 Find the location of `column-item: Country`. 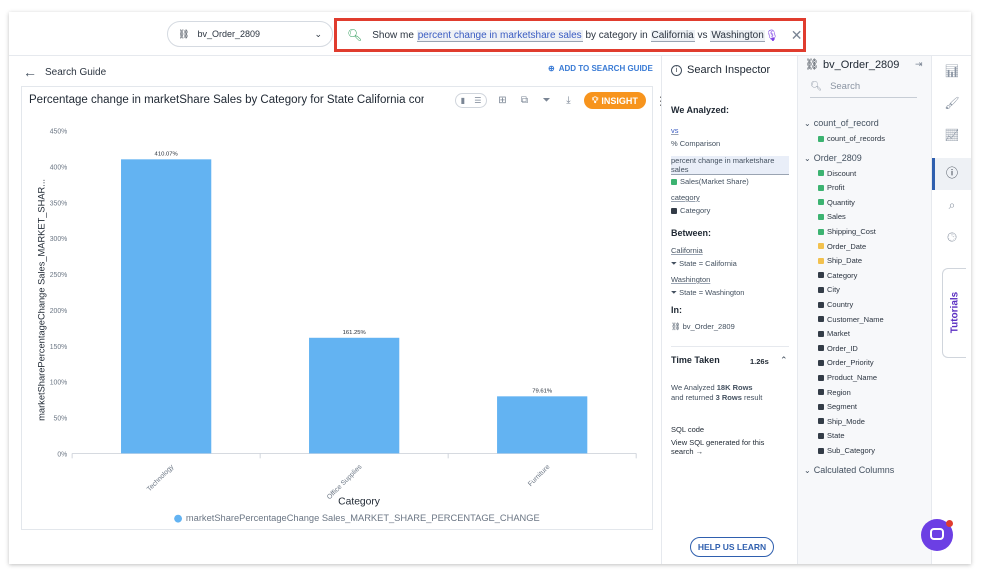

column-item: Country is located at coordinates (835, 304).